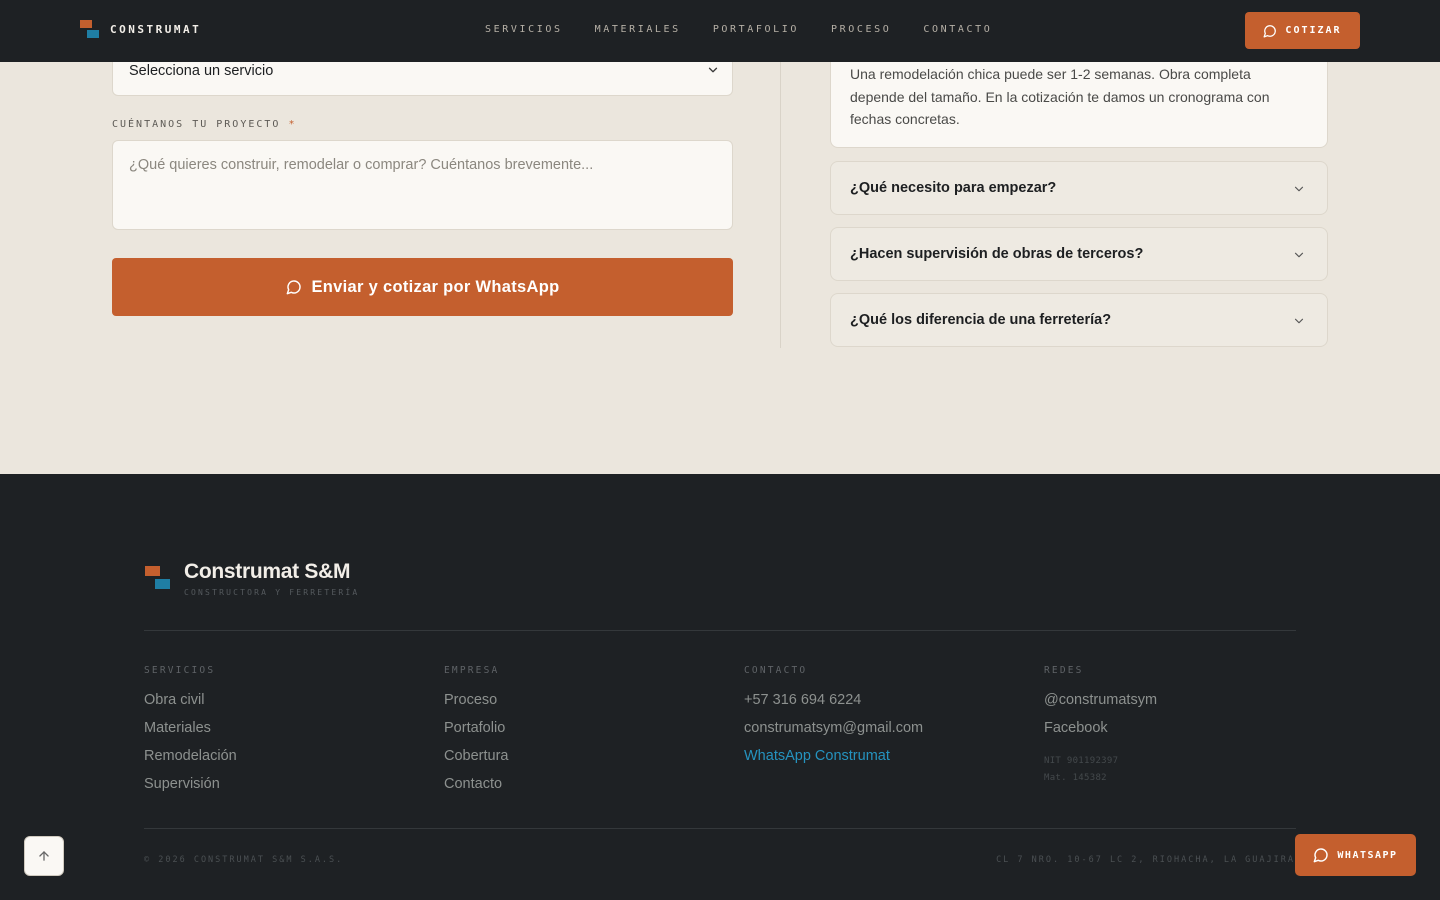 The width and height of the screenshot is (1440, 900). Describe the element at coordinates (1367, 855) in the screenshot. I see `whatsapp-float-label: WHATSAPP` at that location.